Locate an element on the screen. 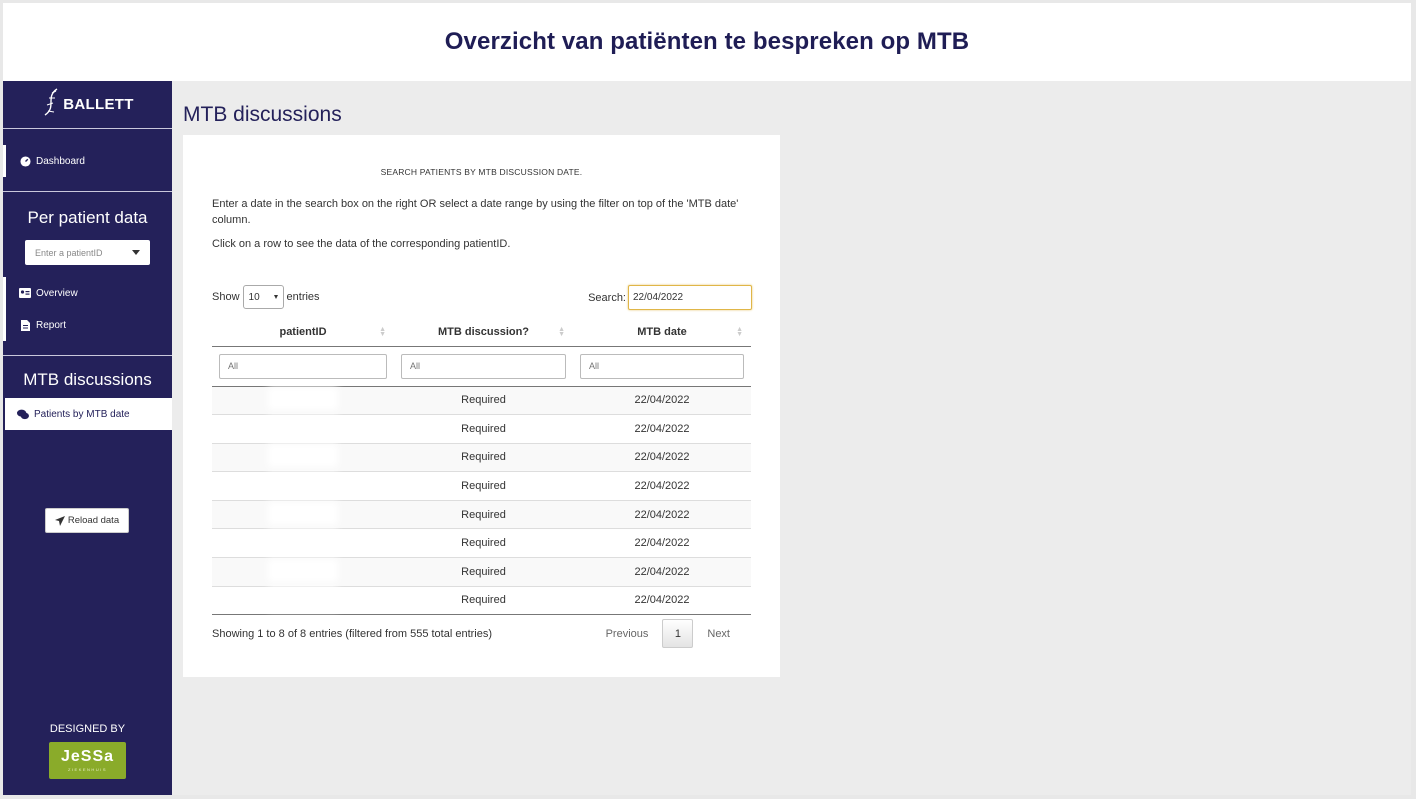 The image size is (1416, 799). column-label: patientID is located at coordinates (303, 331).